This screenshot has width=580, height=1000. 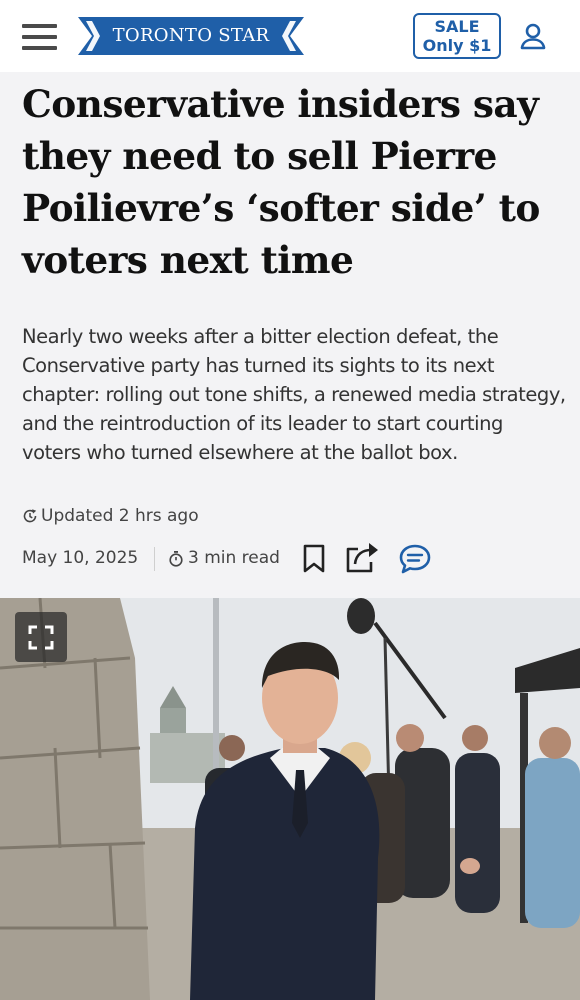 What do you see at coordinates (314, 559) in the screenshot?
I see `bookmark-icon` at bounding box center [314, 559].